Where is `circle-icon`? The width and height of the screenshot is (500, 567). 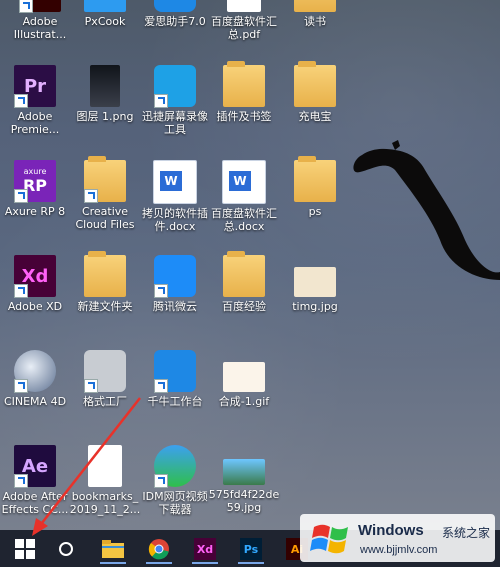
circle-icon is located at coordinates (66, 549).